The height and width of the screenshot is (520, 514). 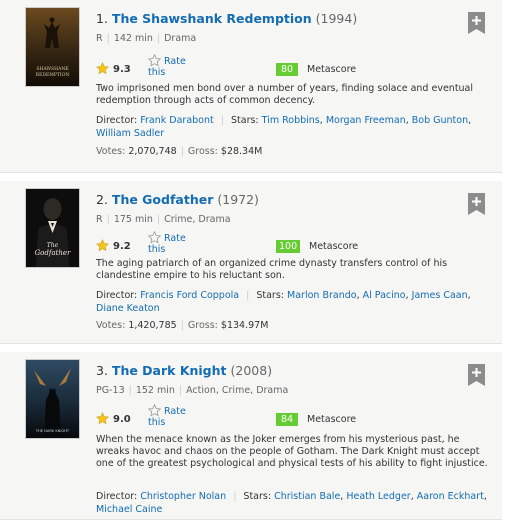 I want to click on title-header: 2. The Godfather (1972), so click(x=177, y=199).